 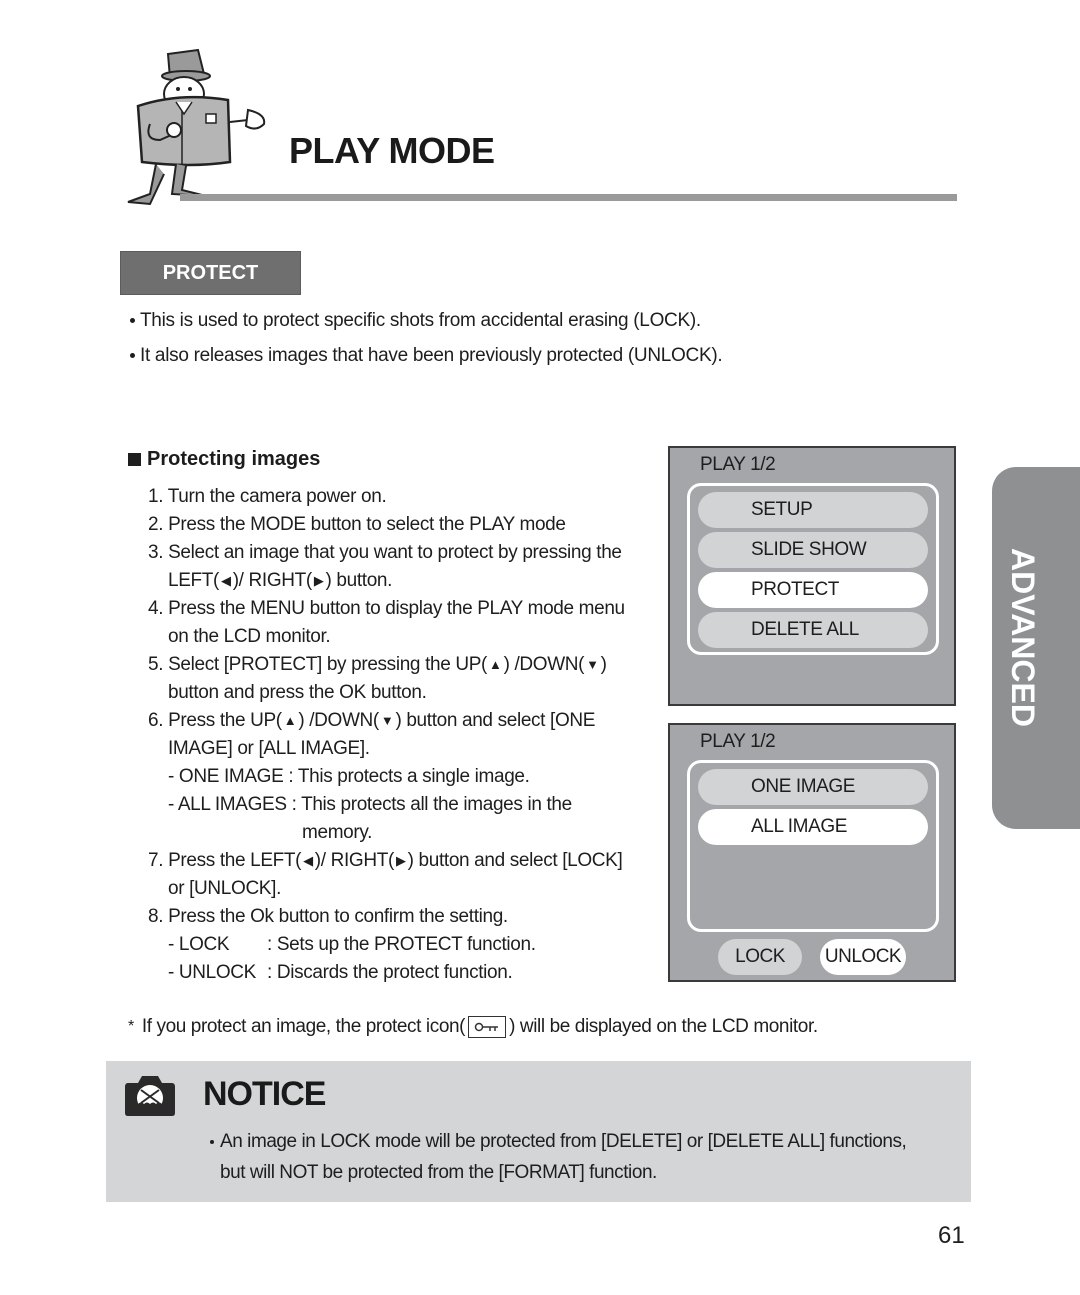 What do you see at coordinates (951, 1235) in the screenshot?
I see `page-number: 61` at bounding box center [951, 1235].